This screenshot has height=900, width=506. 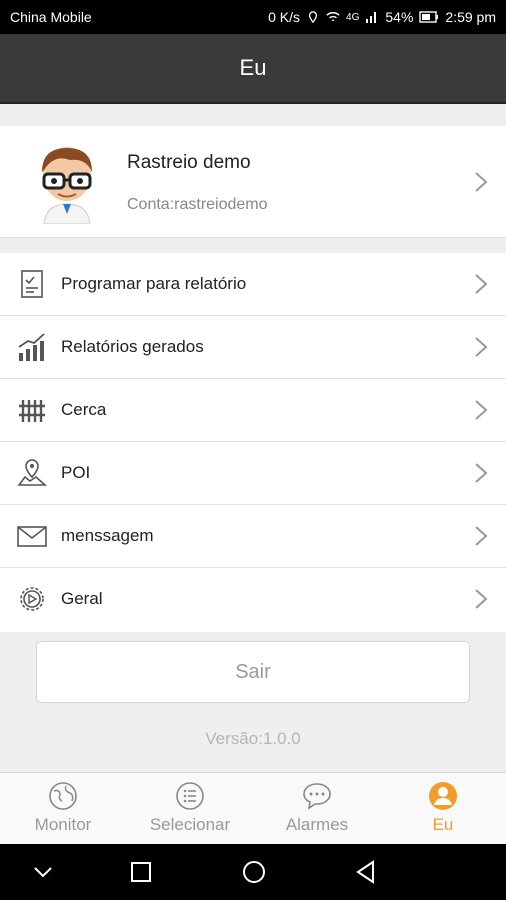 I want to click on home-icon, so click(x=254, y=872).